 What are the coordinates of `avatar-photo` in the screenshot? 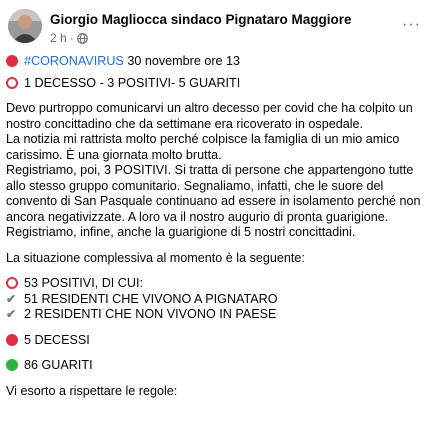 It's located at (25, 26).